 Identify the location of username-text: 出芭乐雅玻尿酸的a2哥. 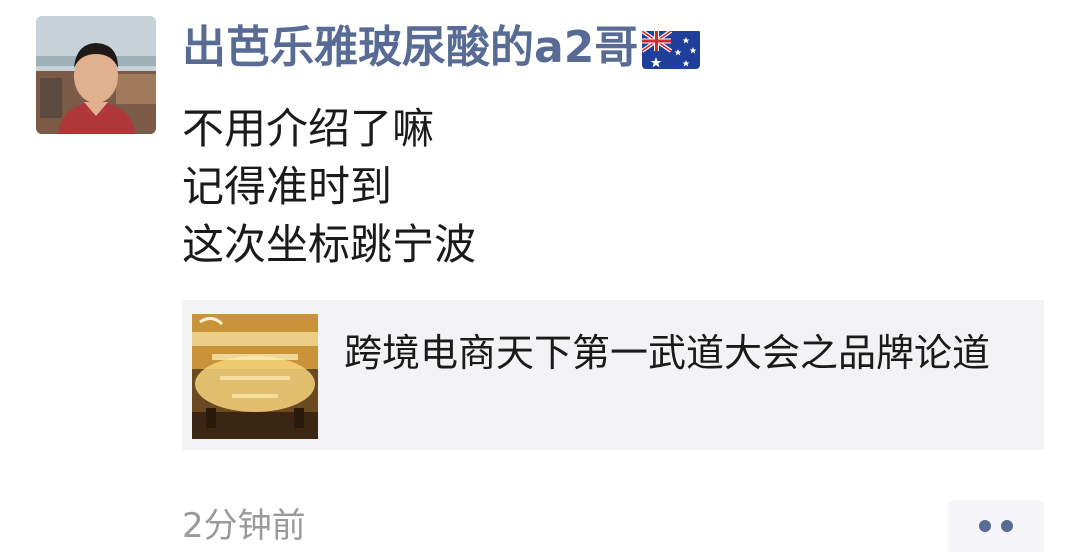
(410, 47).